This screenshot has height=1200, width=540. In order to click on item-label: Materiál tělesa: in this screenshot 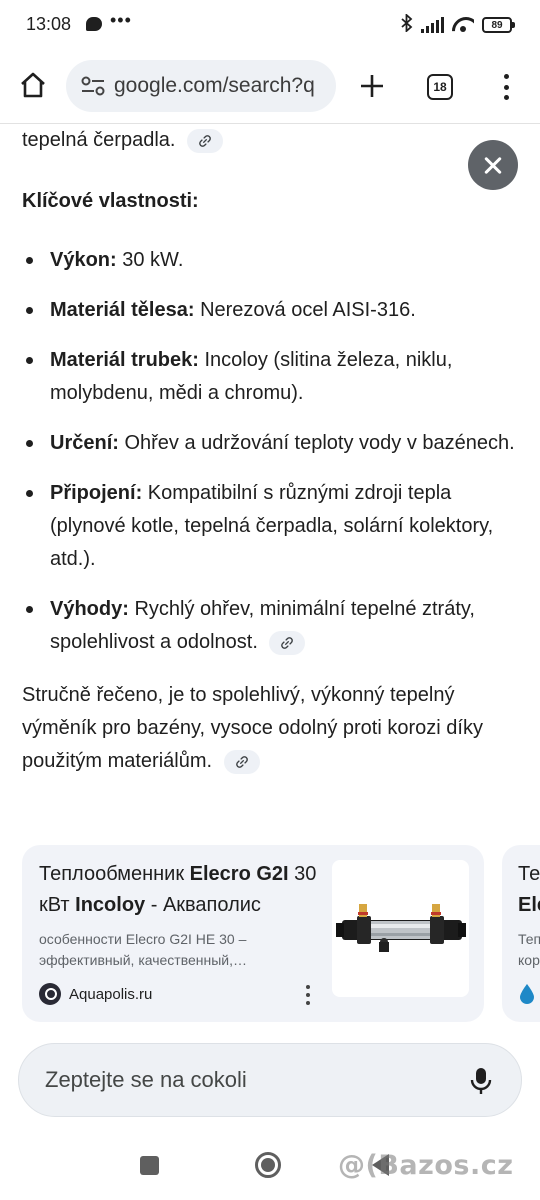, I will do `click(122, 310)`.